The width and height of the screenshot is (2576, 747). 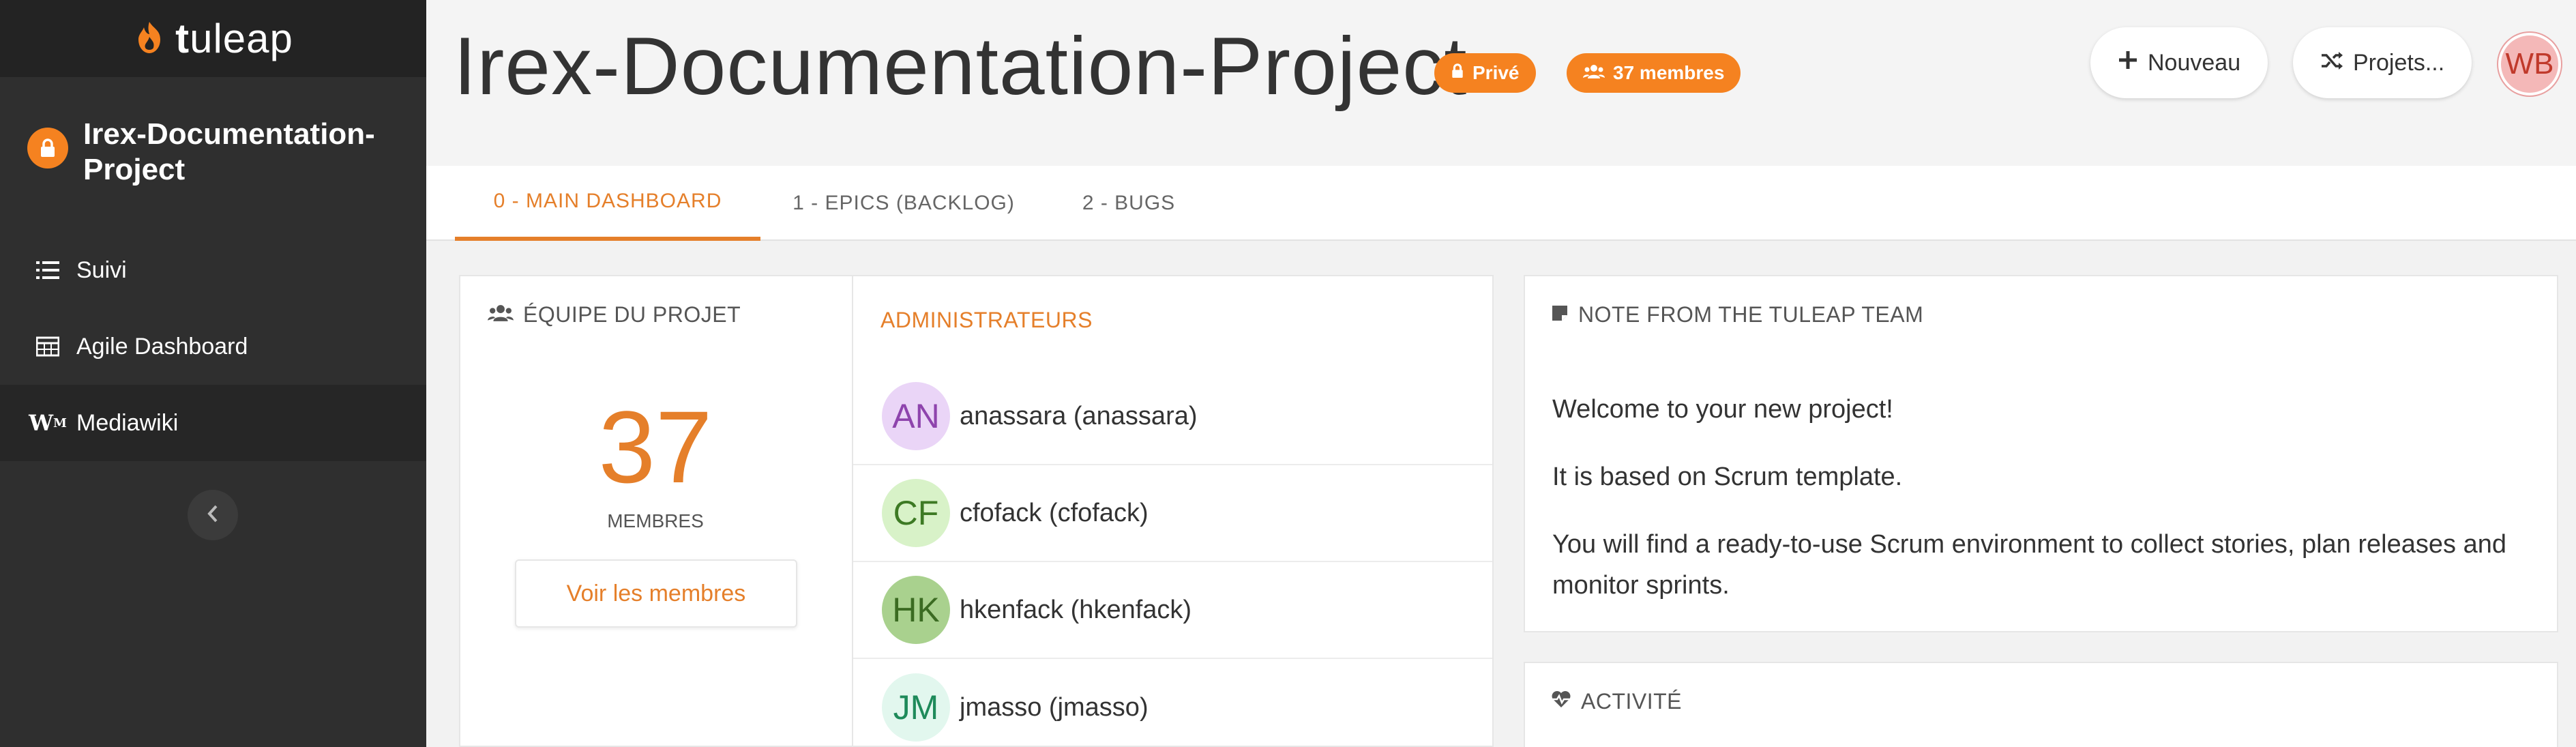 What do you see at coordinates (1075, 610) in the screenshot?
I see `member-name: hkenfack (hkenfack)` at bounding box center [1075, 610].